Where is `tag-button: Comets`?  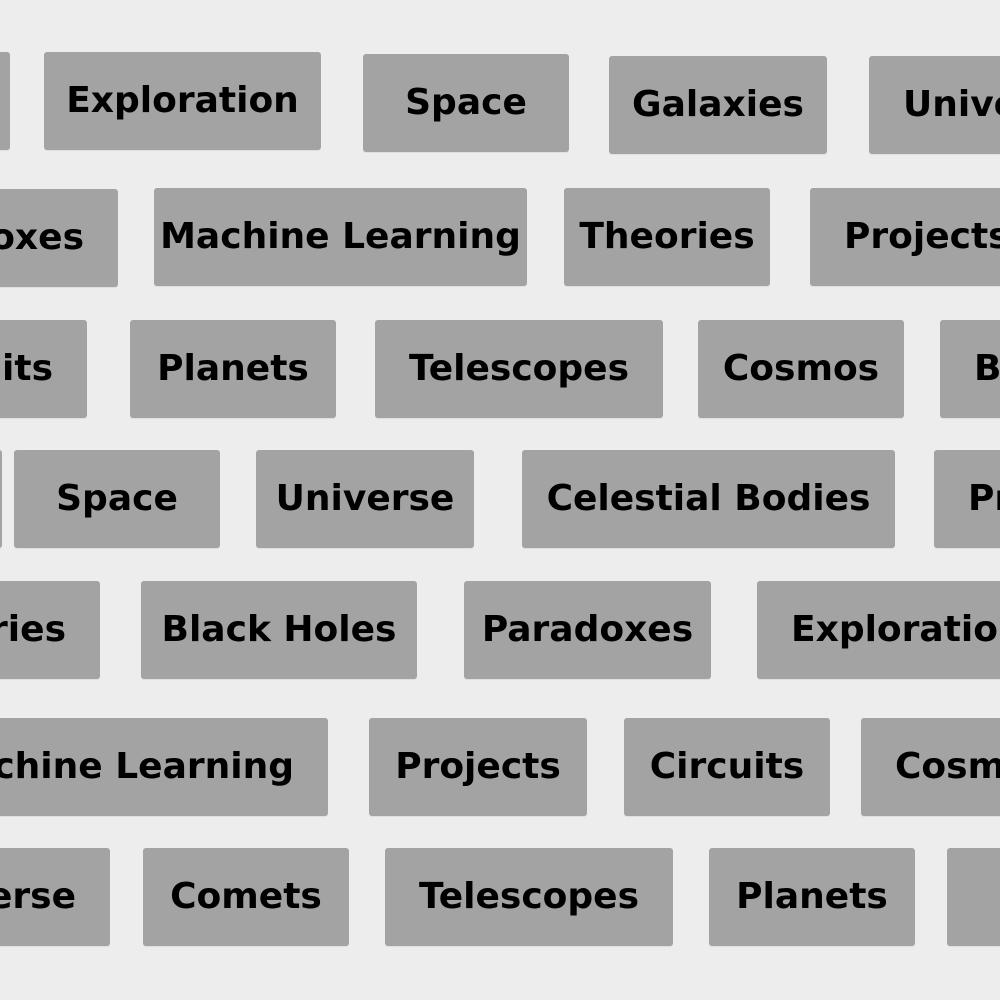 tag-button: Comets is located at coordinates (246, 897).